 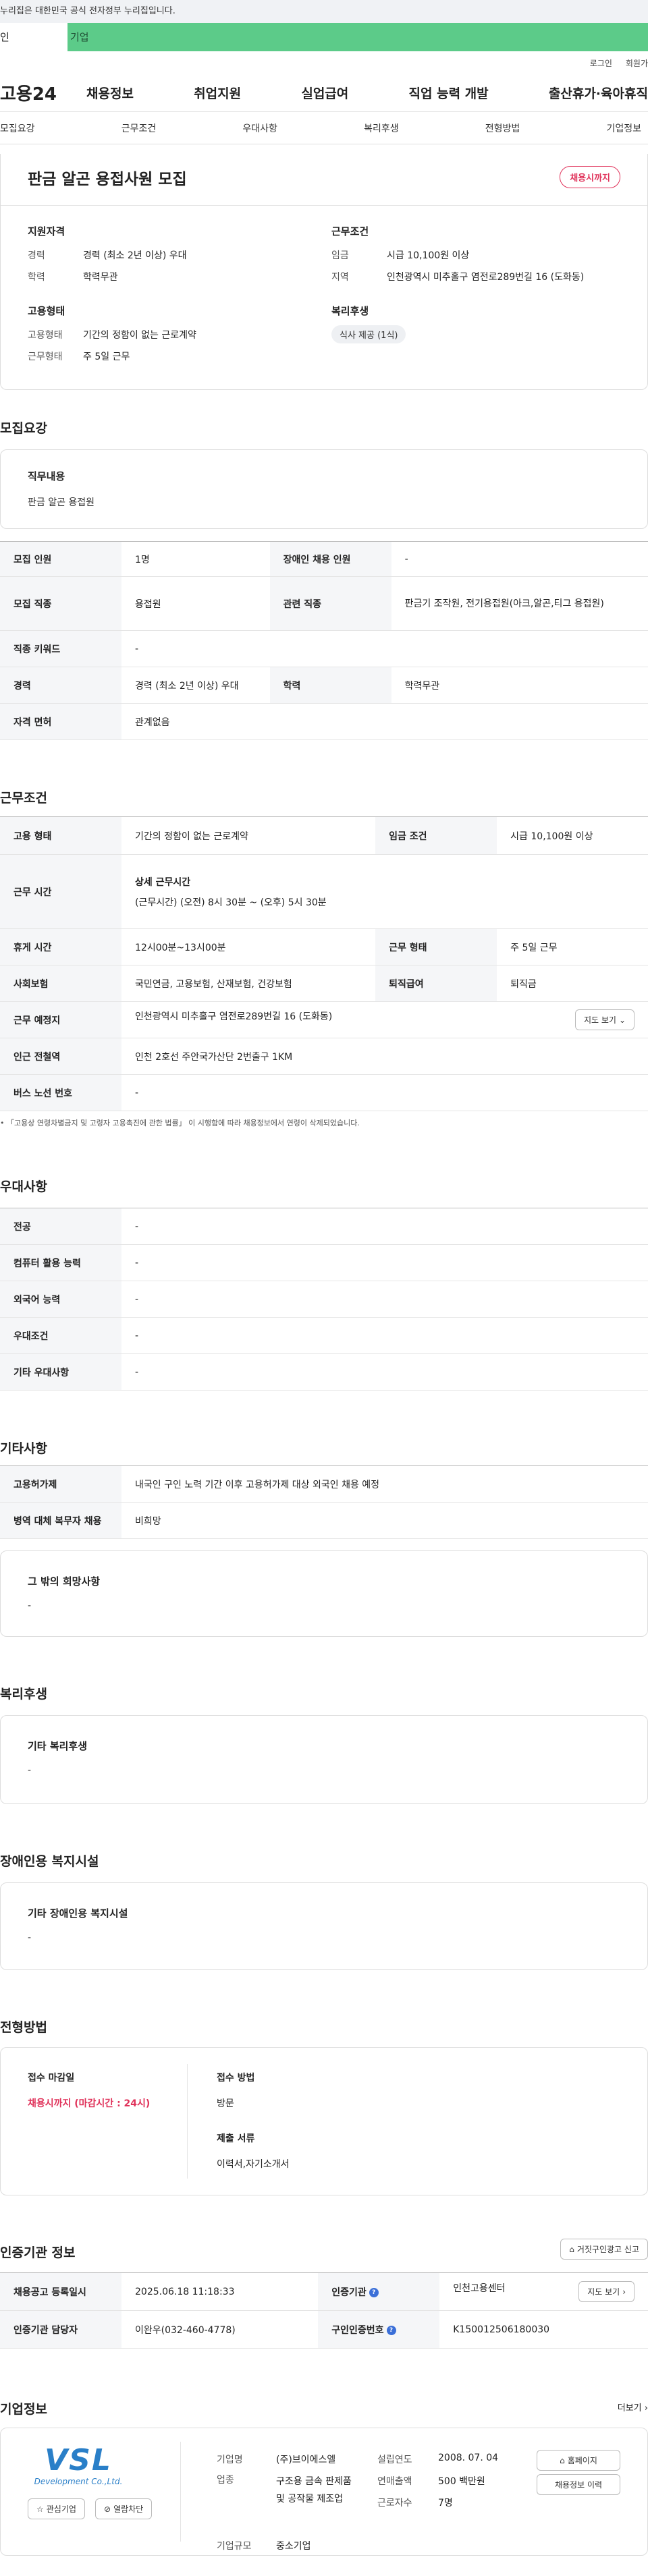 I want to click on auth-map-button-label: 지도 보기, so click(x=603, y=2292).